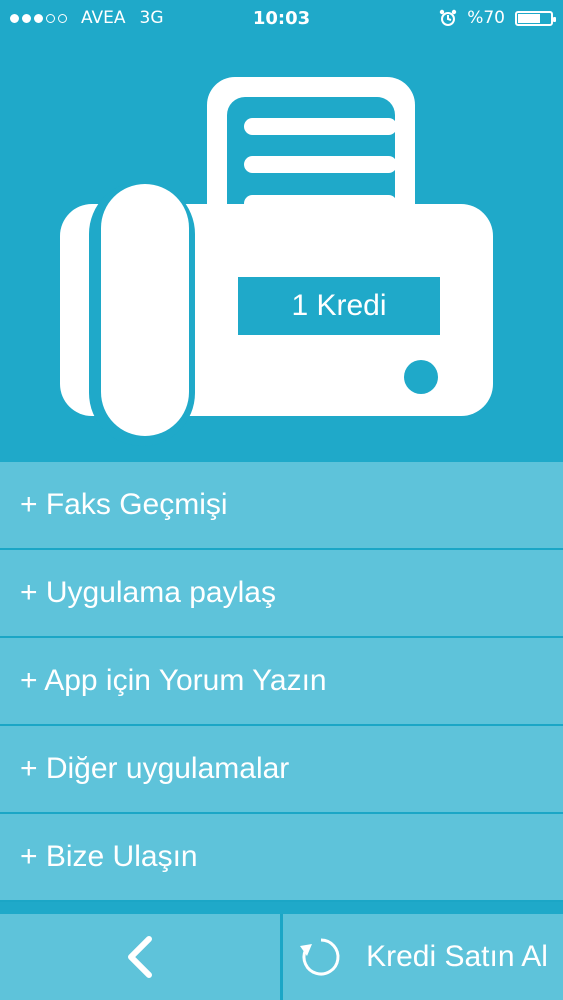 This screenshot has width=563, height=1000. What do you see at coordinates (38, 18) in the screenshot?
I see `signal-strength-icon` at bounding box center [38, 18].